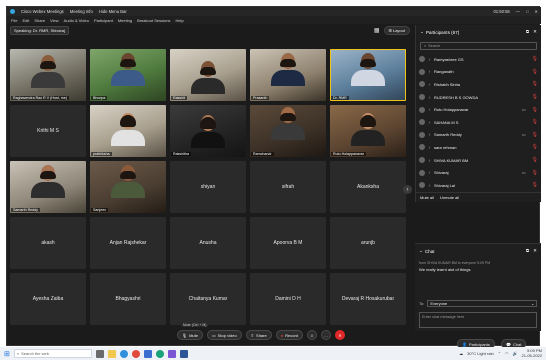 This screenshot has width=546, height=360. Describe the element at coordinates (527, 11) in the screenshot. I see `maximize-button: □` at that location.